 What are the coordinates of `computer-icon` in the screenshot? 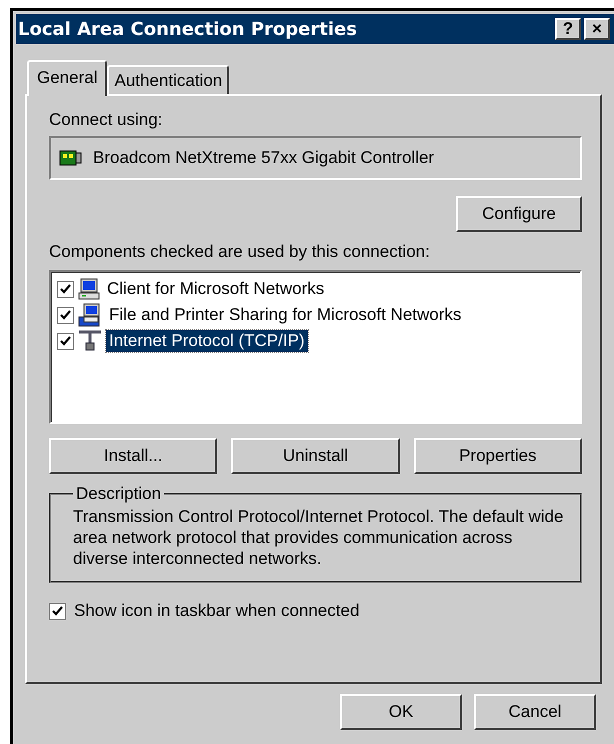 It's located at (89, 289).